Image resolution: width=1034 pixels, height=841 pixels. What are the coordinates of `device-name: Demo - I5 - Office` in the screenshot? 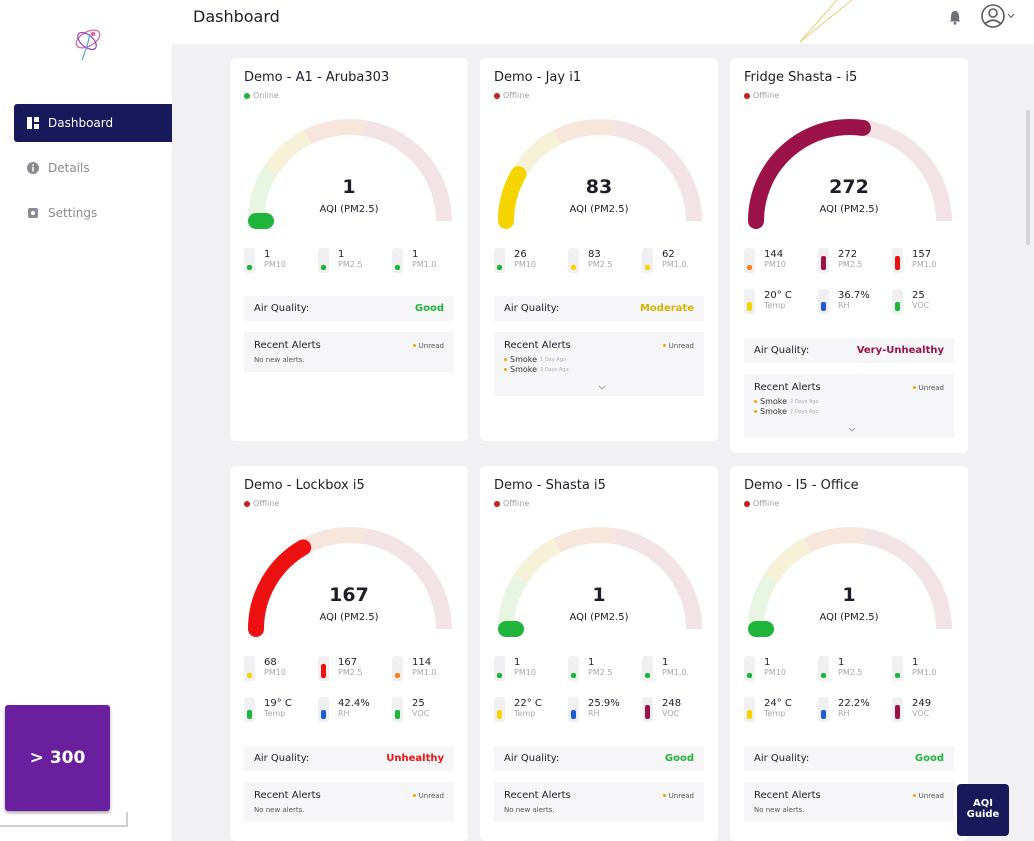 It's located at (801, 485).